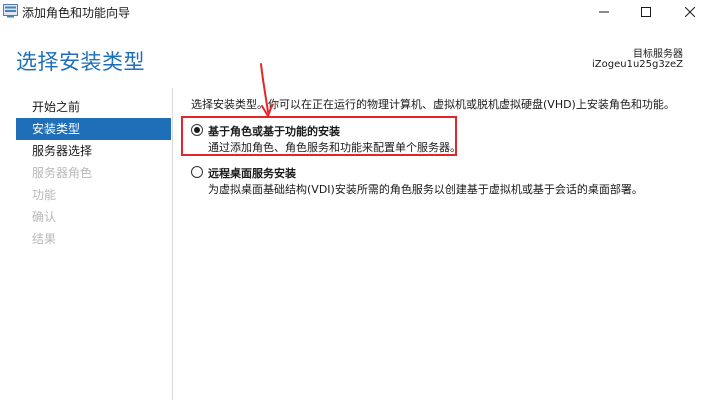  What do you see at coordinates (44, 239) in the screenshot?
I see `sidebar-item-results: 结果` at bounding box center [44, 239].